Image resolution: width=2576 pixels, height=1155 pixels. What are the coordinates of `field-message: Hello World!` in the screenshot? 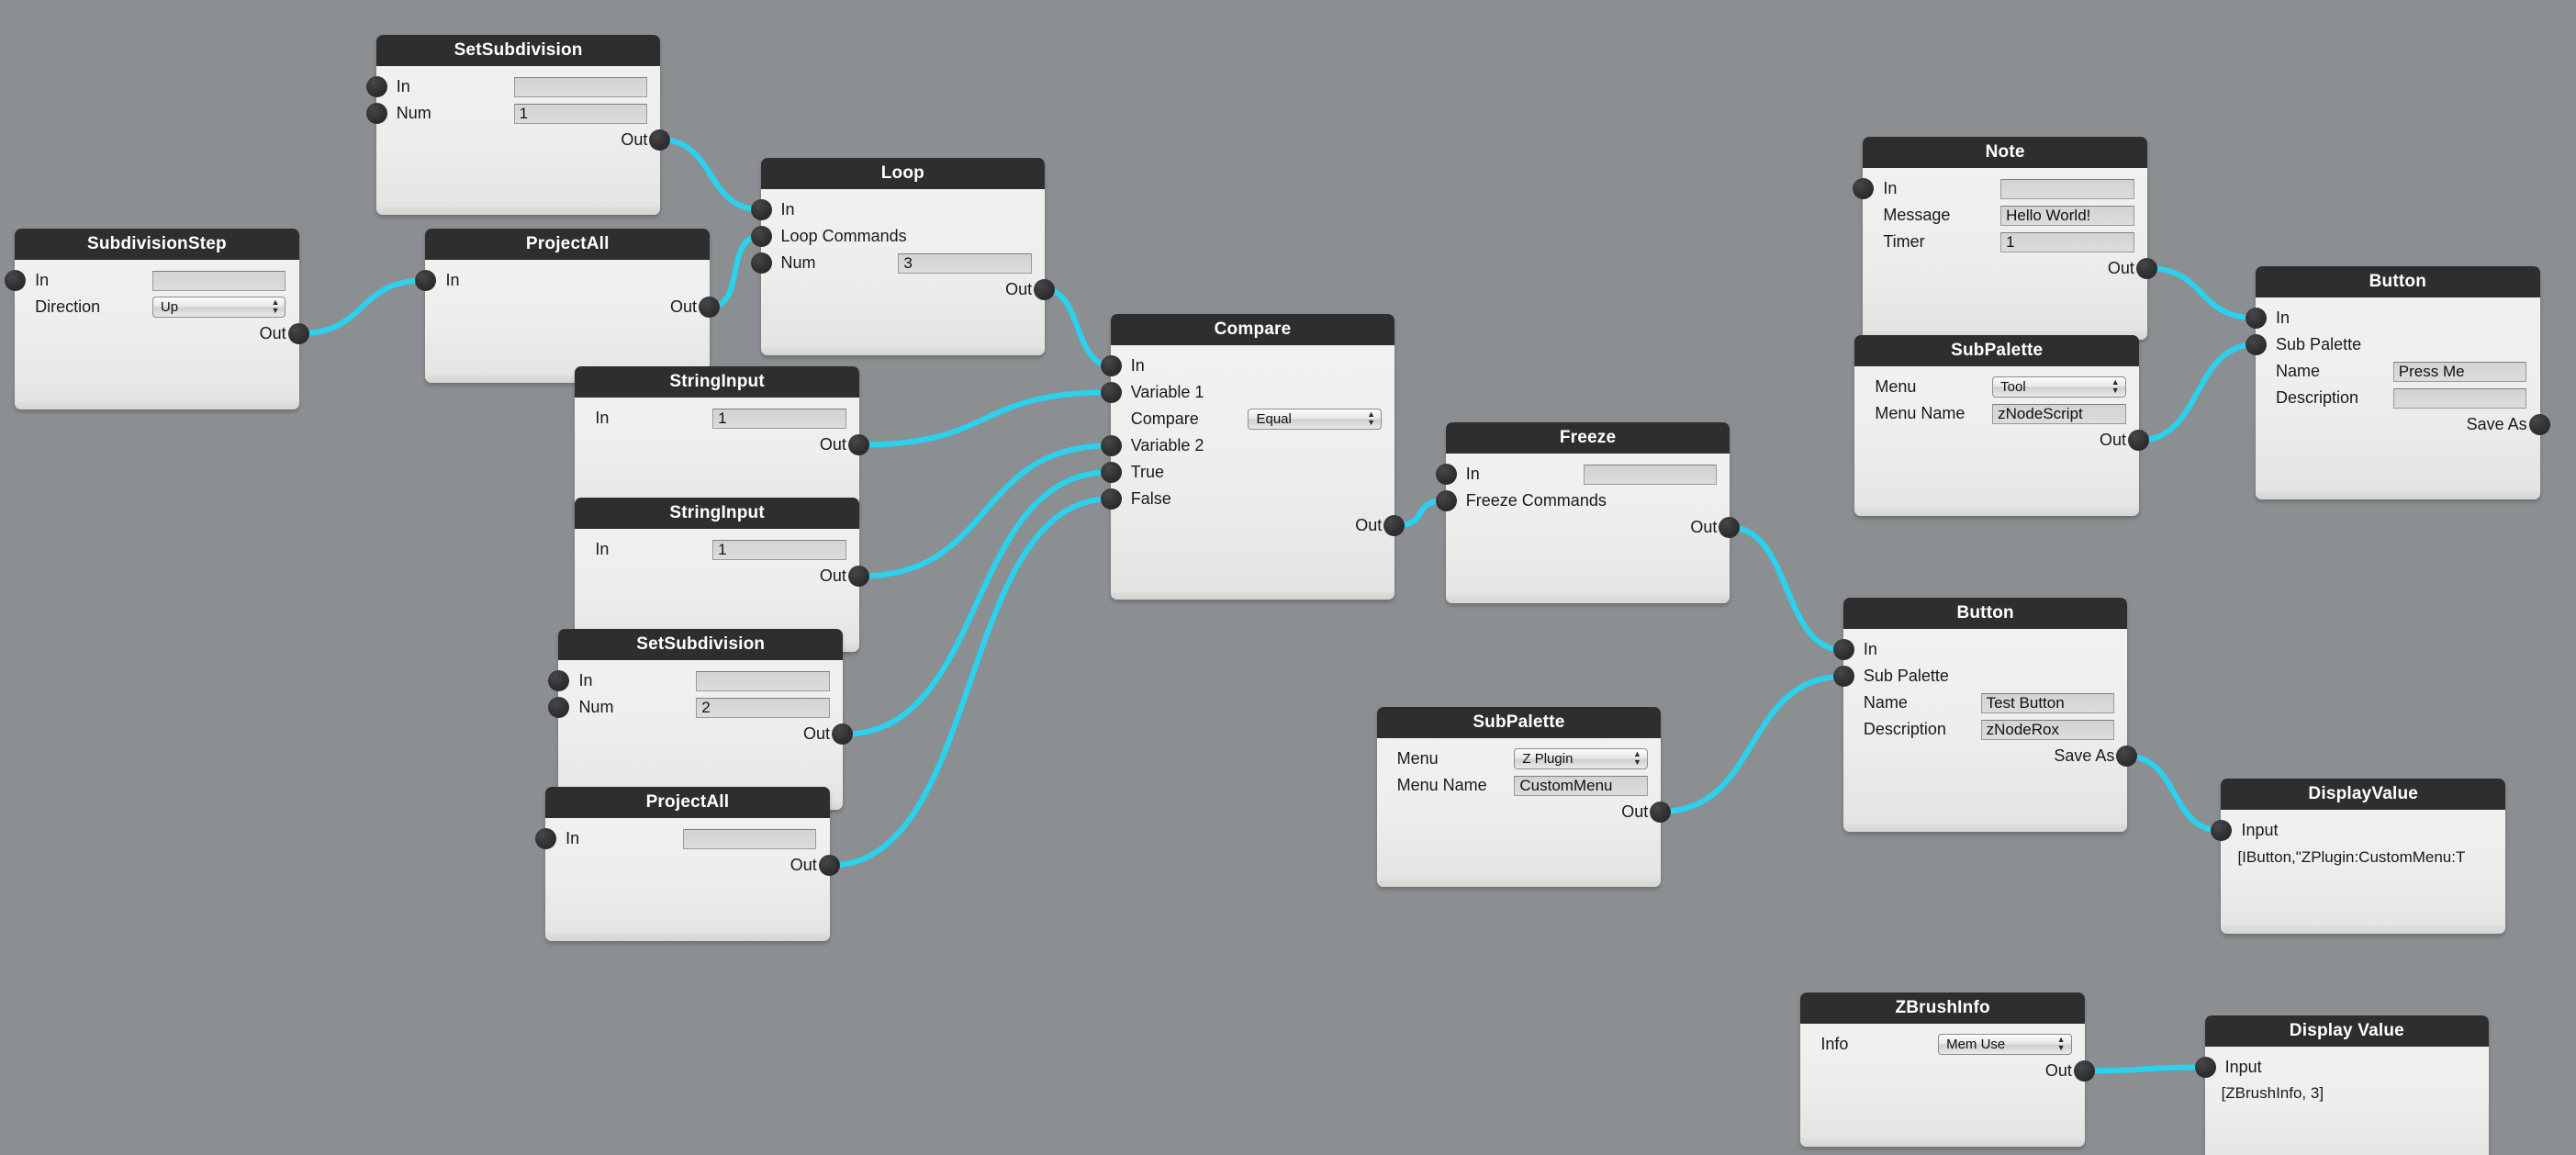 It's located at (2067, 216).